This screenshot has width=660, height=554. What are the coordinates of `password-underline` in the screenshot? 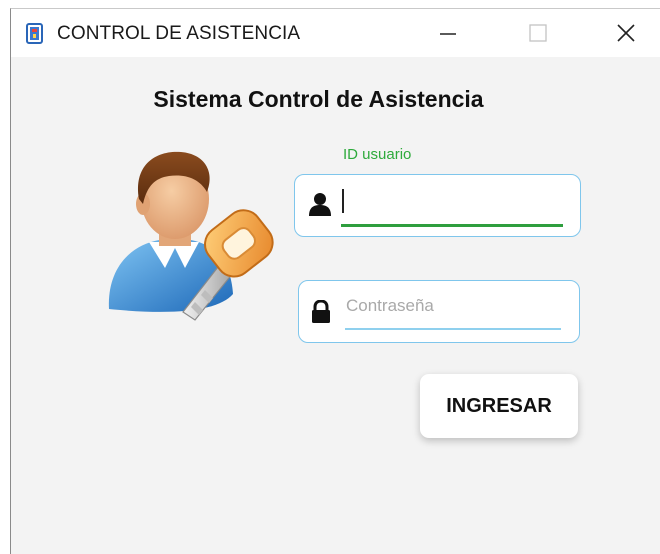 It's located at (453, 329).